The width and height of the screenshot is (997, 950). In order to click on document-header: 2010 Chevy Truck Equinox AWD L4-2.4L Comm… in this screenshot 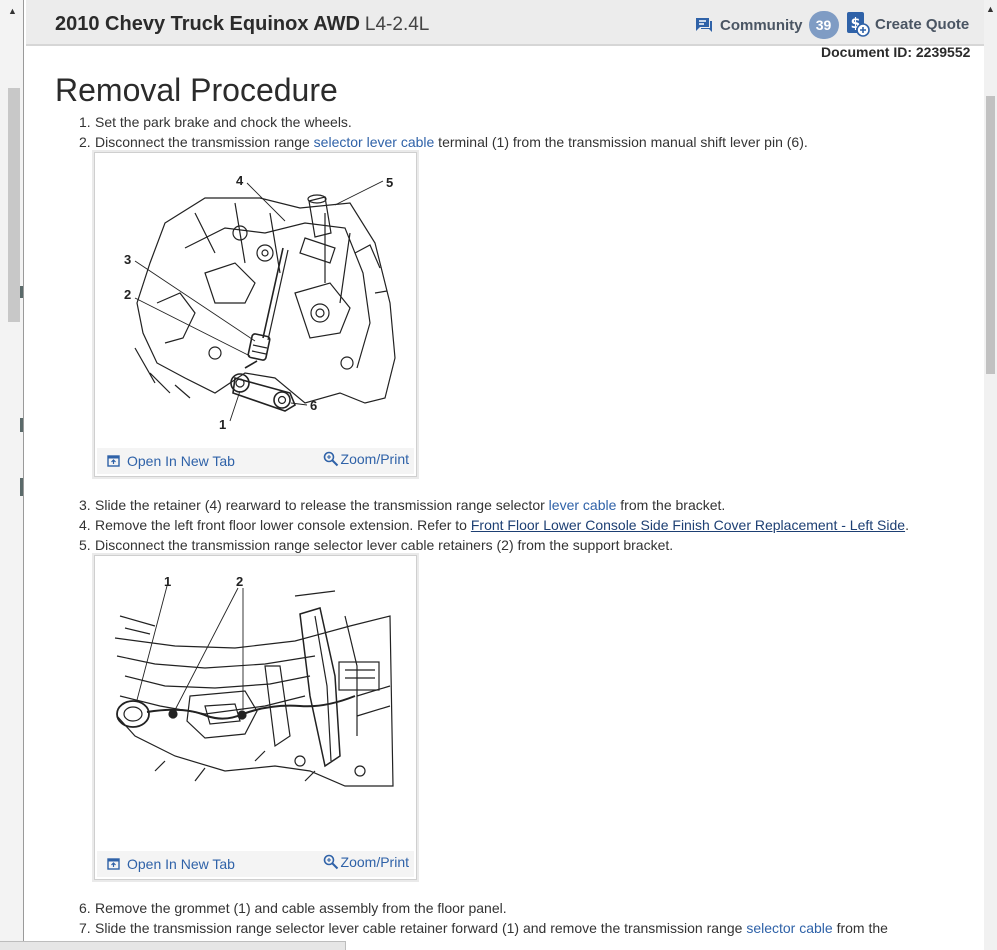, I will do `click(505, 23)`.